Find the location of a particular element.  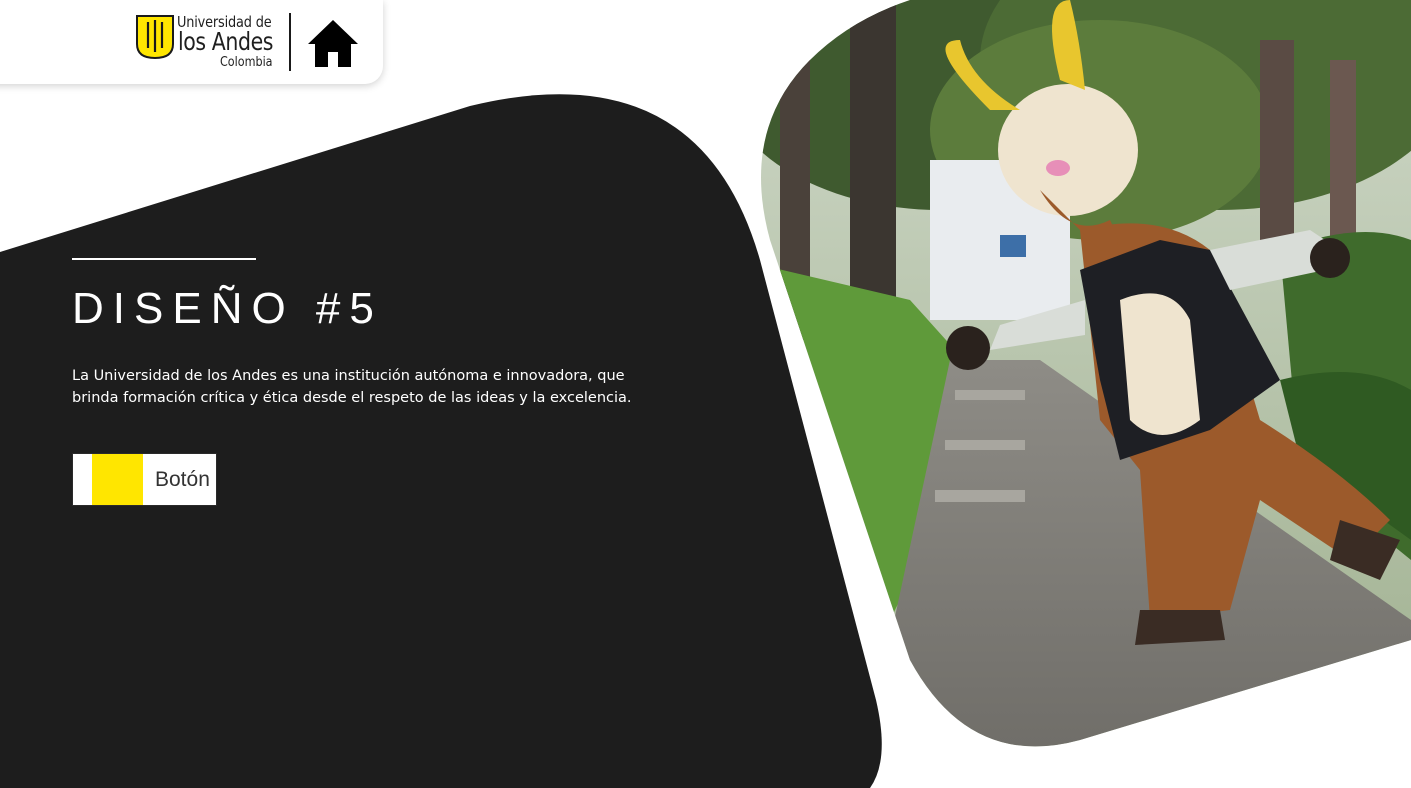

logo-text-line2: los Andes is located at coordinates (226, 41).